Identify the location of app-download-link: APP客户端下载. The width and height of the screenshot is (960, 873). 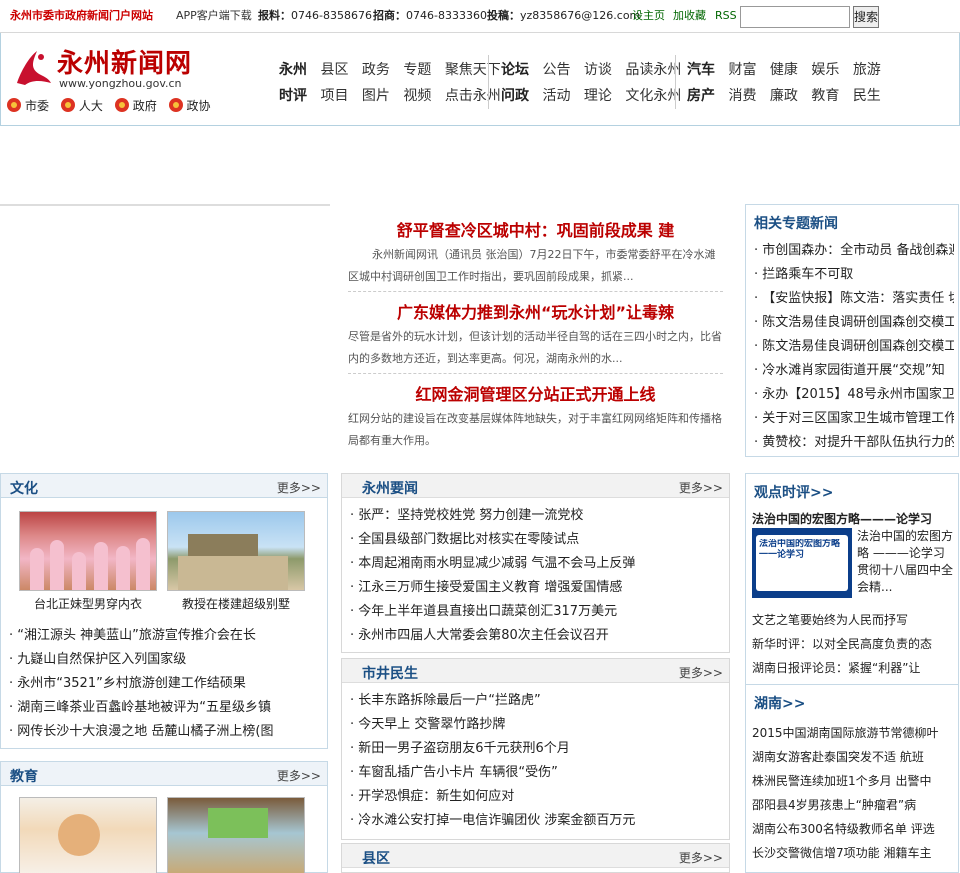
(214, 16).